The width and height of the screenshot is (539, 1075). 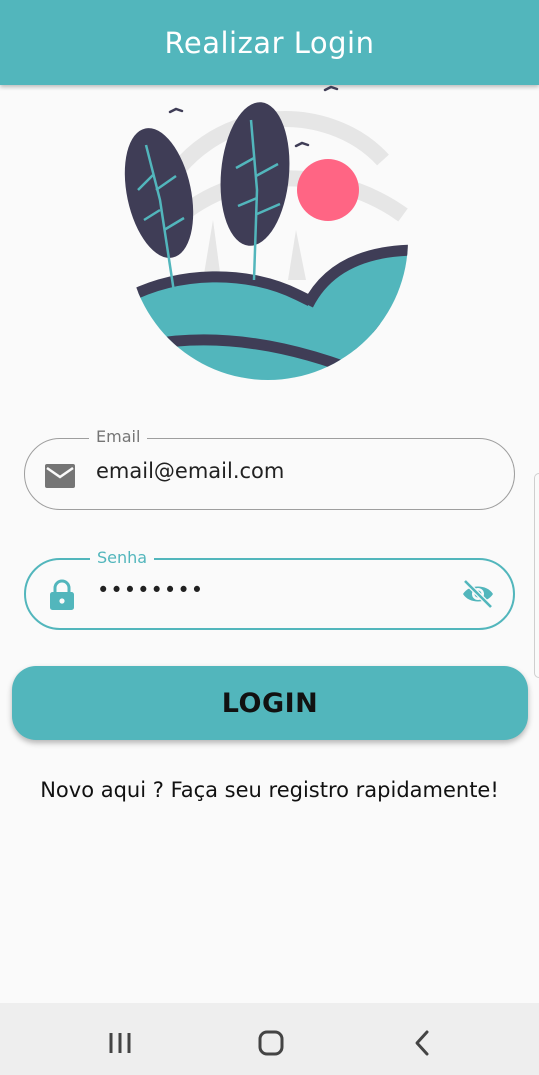 I want to click on mail-icon, so click(x=60, y=476).